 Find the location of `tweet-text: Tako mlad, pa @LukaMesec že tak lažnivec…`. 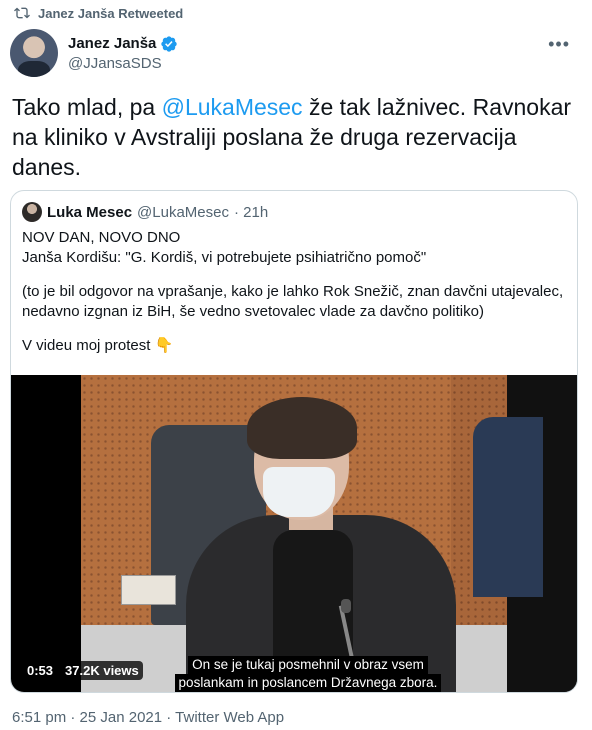

tweet-text: Tako mlad, pa @LukaMesec že tak lažnivec… is located at coordinates (292, 137).